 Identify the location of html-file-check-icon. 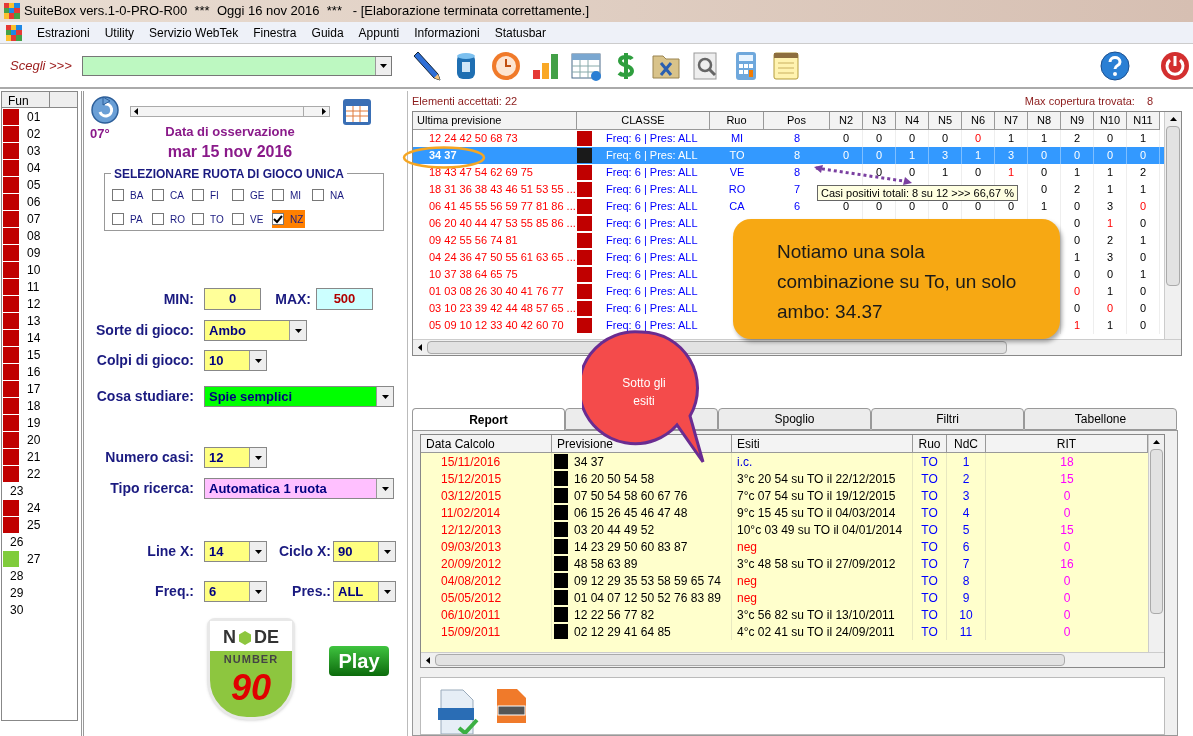
(459, 711).